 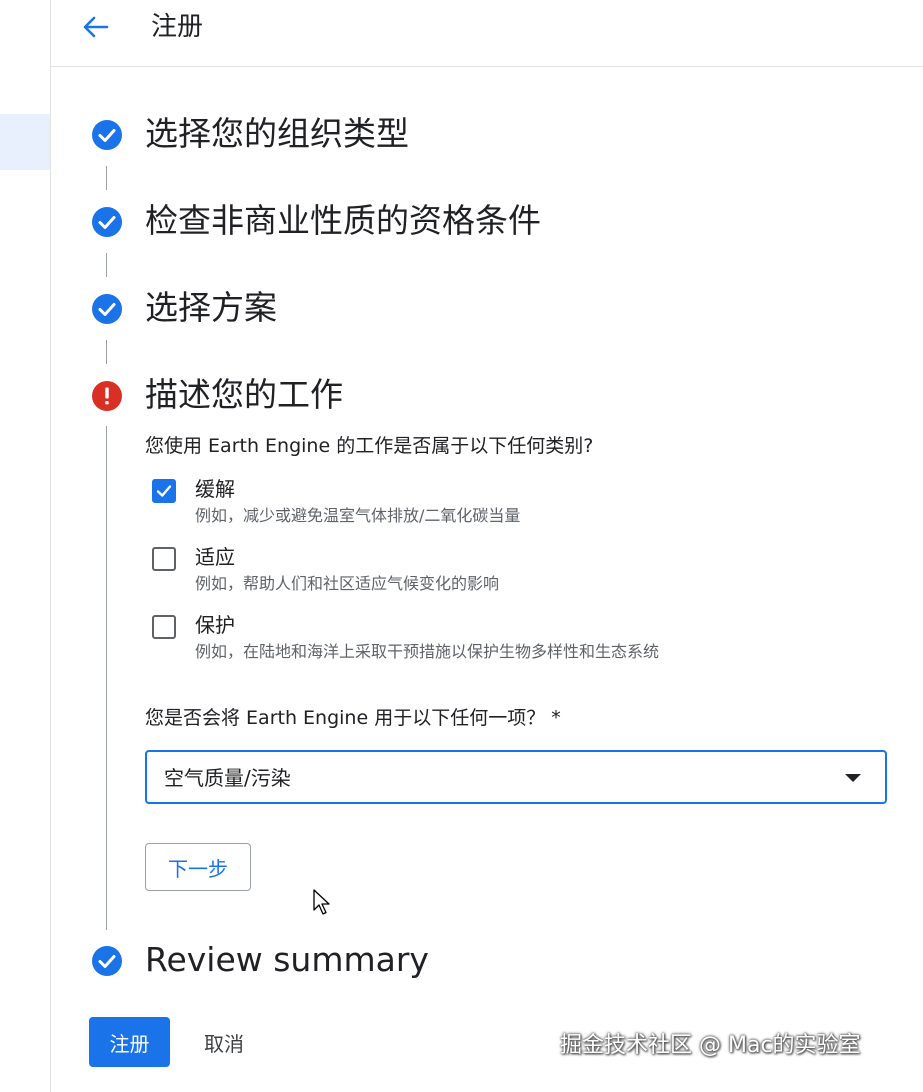 I want to click on dropdown-arrow-icon, so click(x=853, y=778).